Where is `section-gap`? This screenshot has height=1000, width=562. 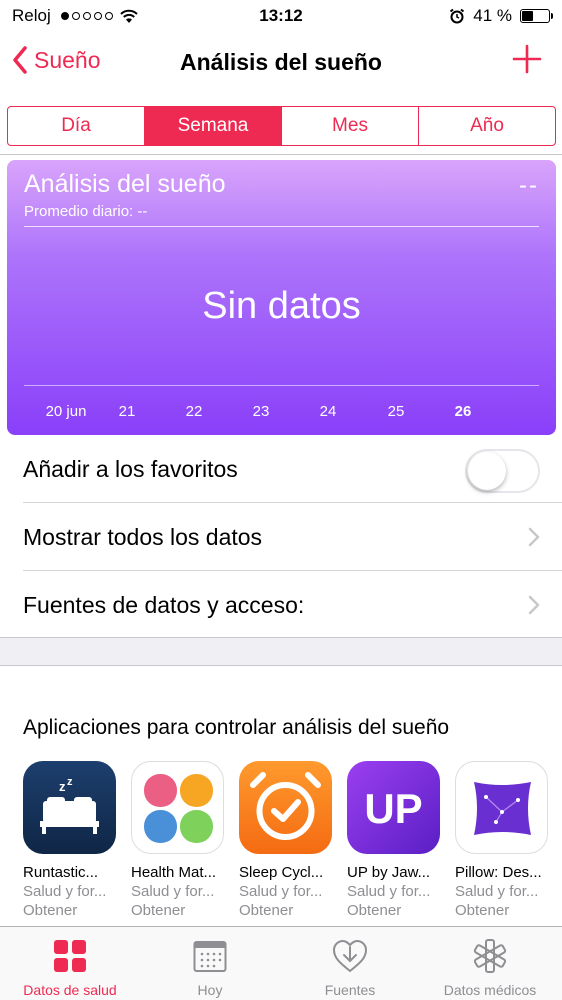
section-gap is located at coordinates (281, 651).